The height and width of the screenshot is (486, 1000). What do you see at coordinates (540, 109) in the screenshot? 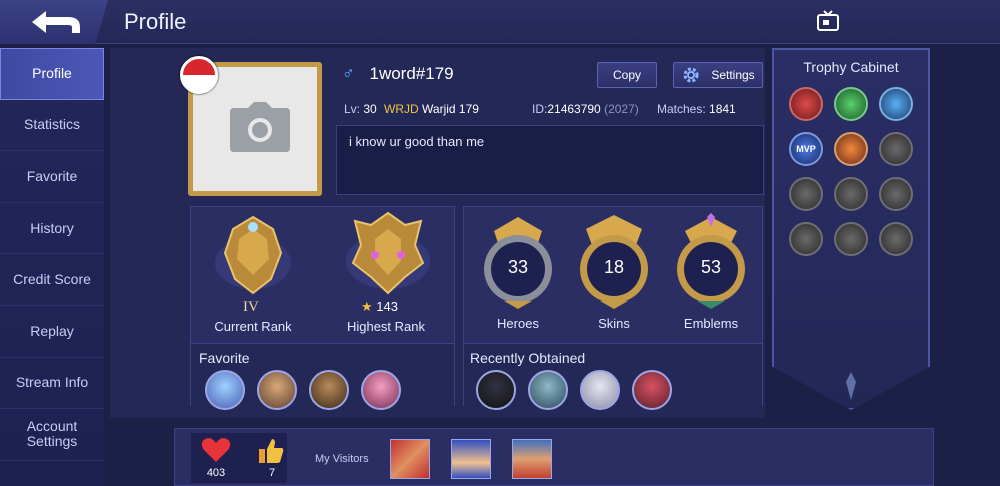
I see `id-label: ID:` at bounding box center [540, 109].